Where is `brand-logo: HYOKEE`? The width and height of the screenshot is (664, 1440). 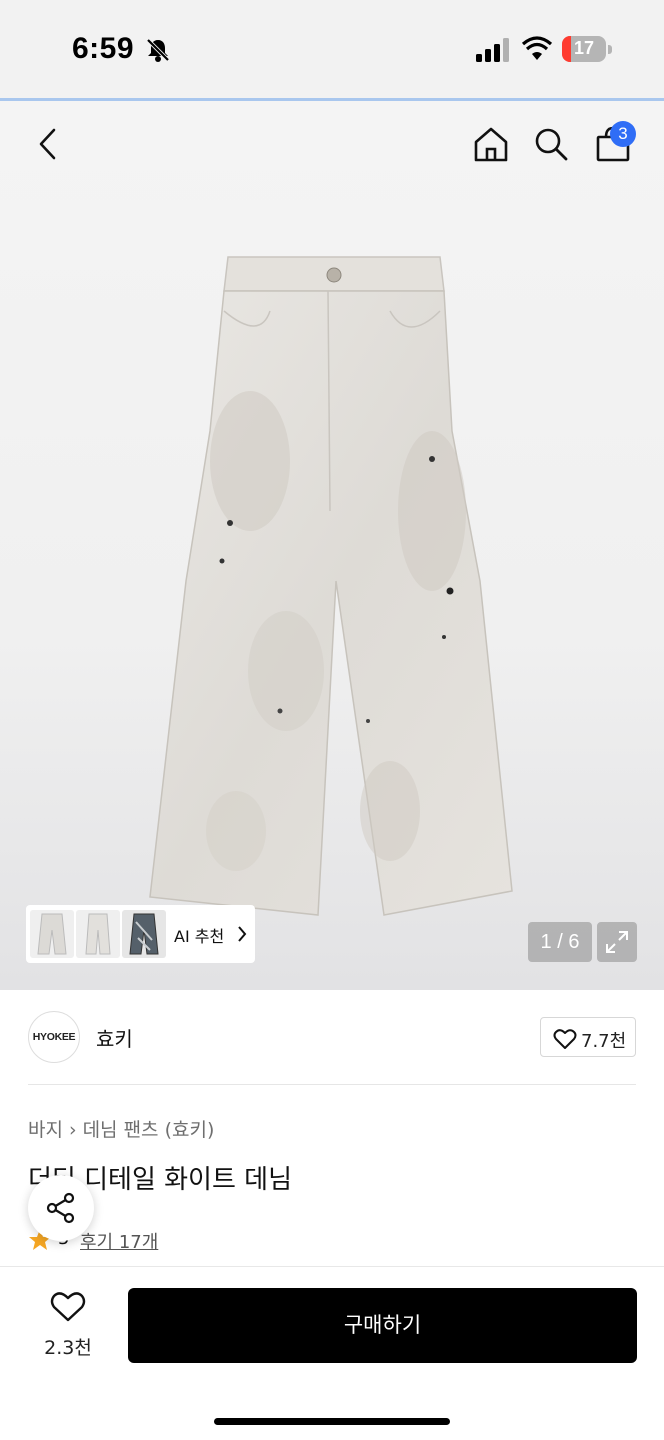
brand-logo: HYOKEE is located at coordinates (54, 1037).